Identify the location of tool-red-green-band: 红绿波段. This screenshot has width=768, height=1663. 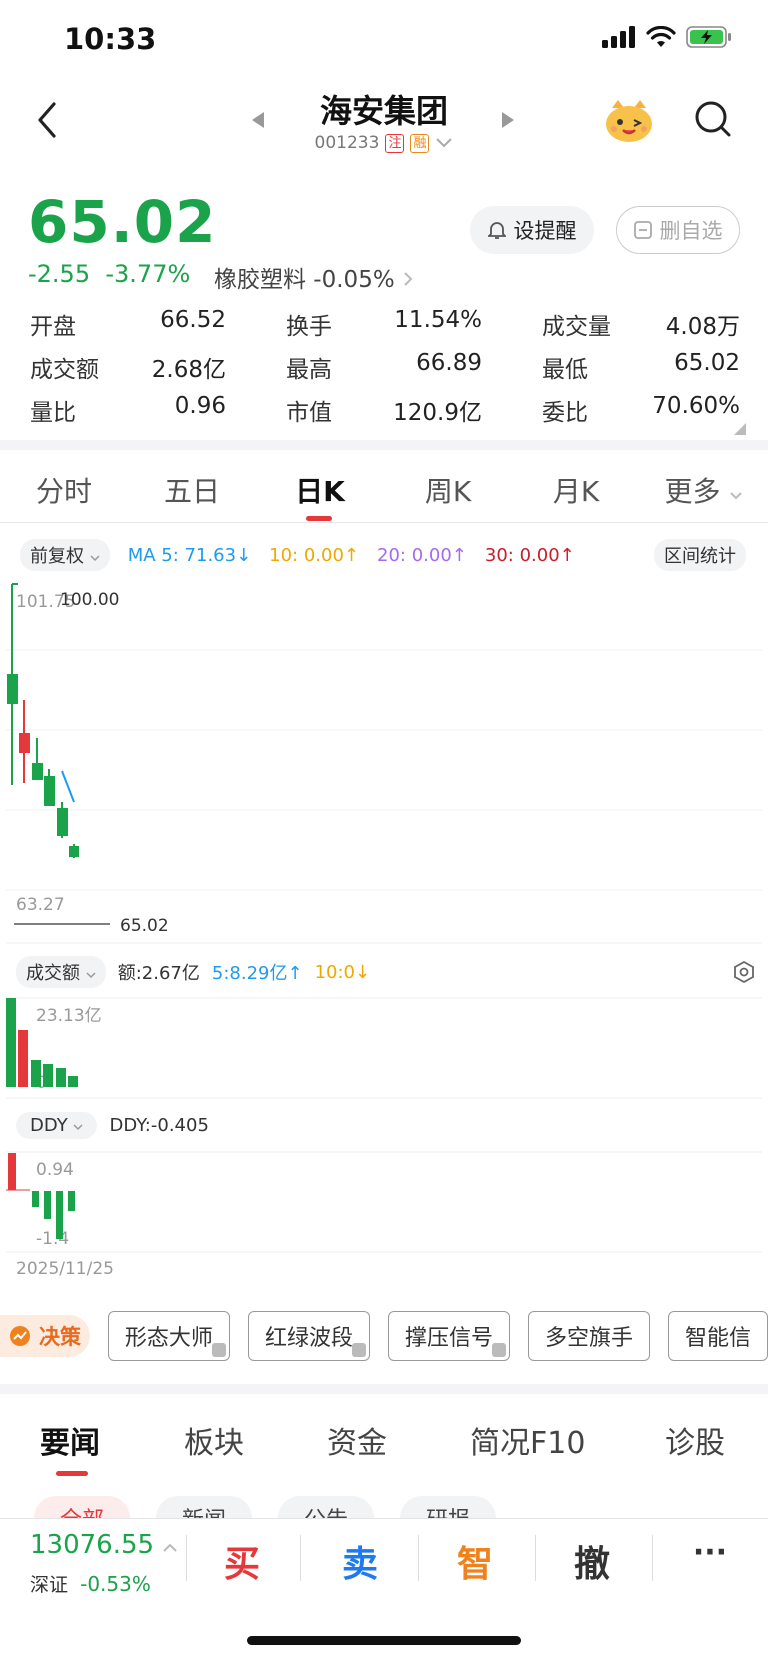
(308, 1336).